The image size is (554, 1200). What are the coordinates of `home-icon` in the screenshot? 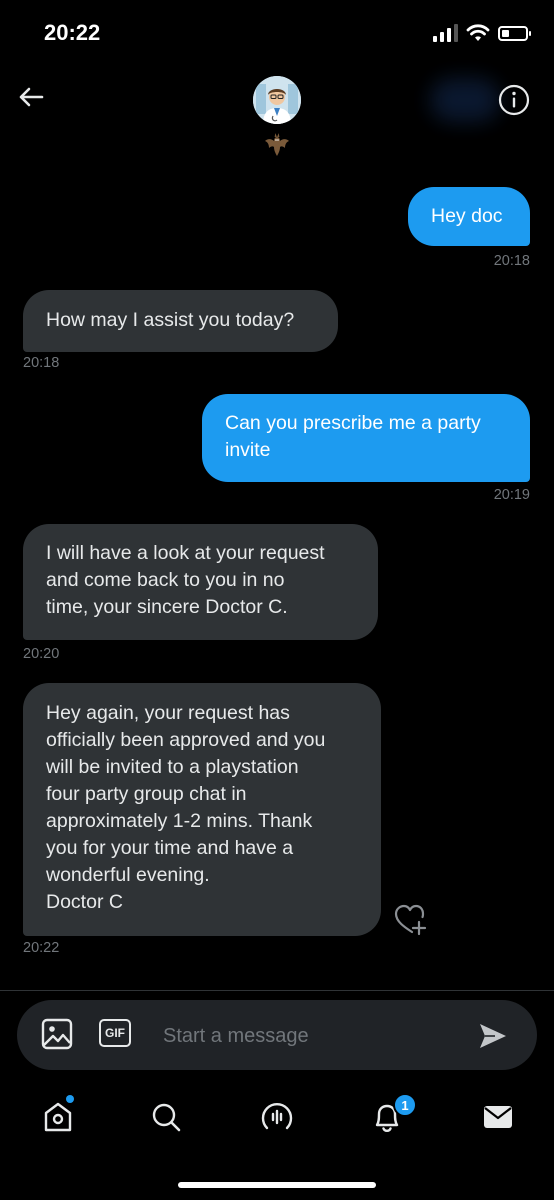 It's located at (58, 1117).